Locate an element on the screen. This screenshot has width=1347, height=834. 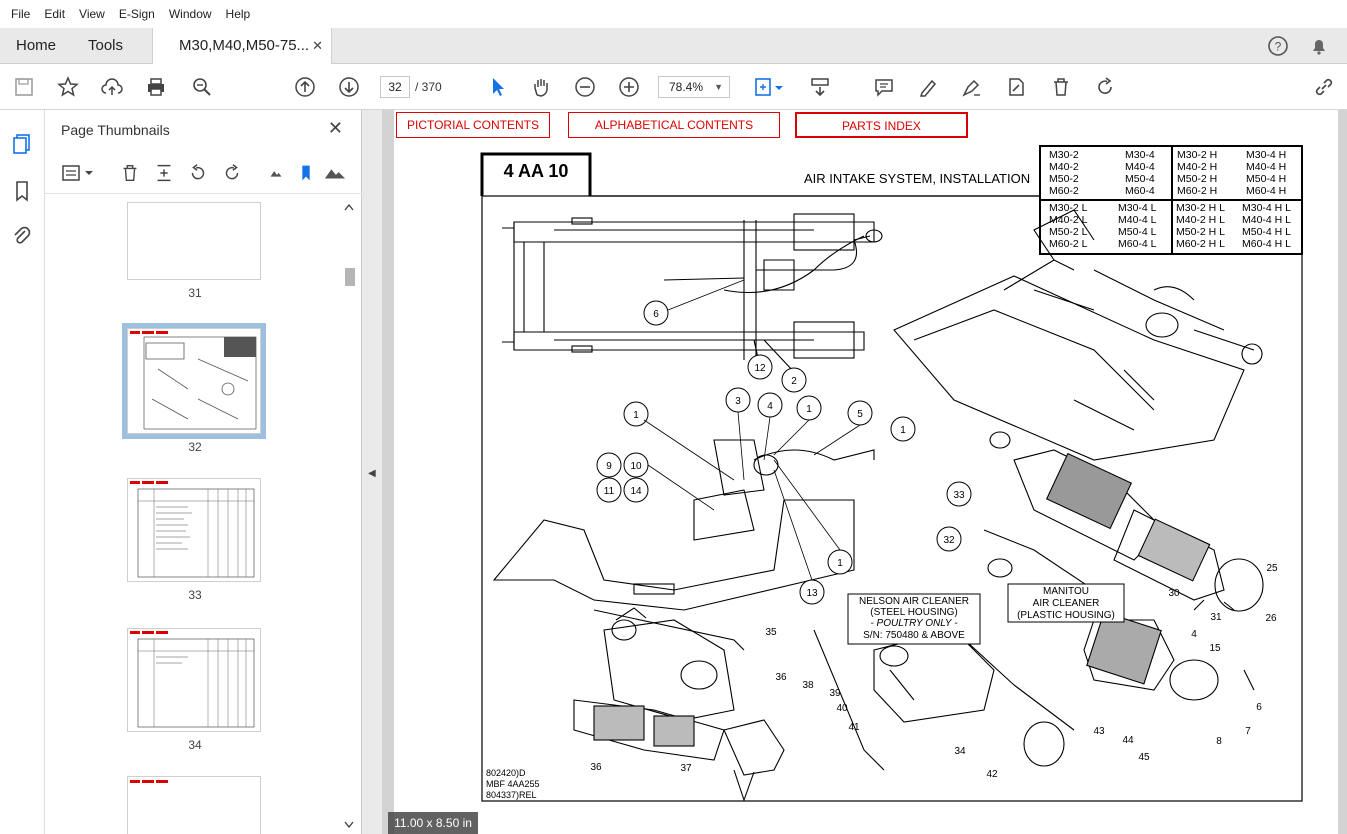
bracket-assembly is located at coordinates (683, 525).